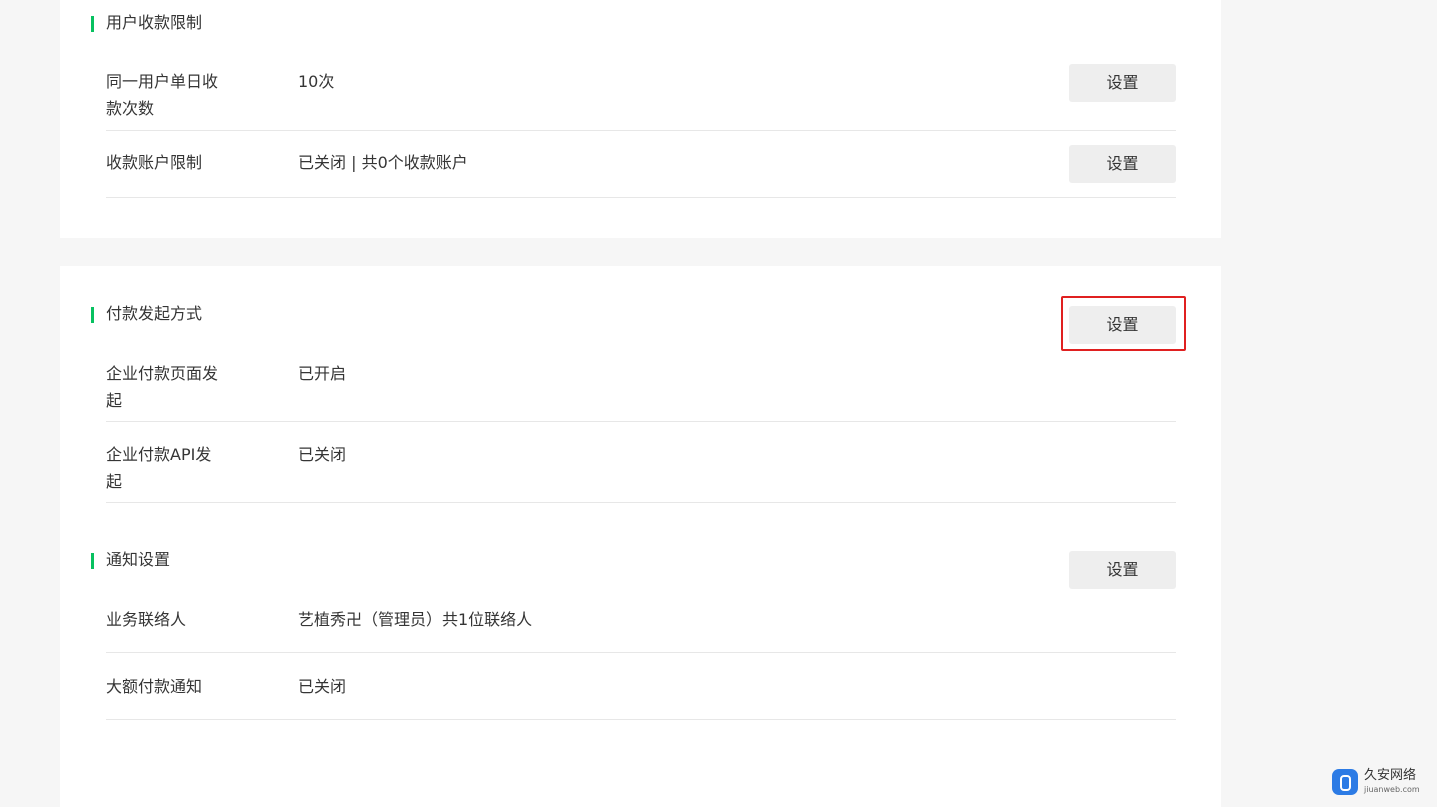 This screenshot has width=1437, height=807. What do you see at coordinates (154, 162) in the screenshot?
I see `account-limit-label: 收款账户限制` at bounding box center [154, 162].